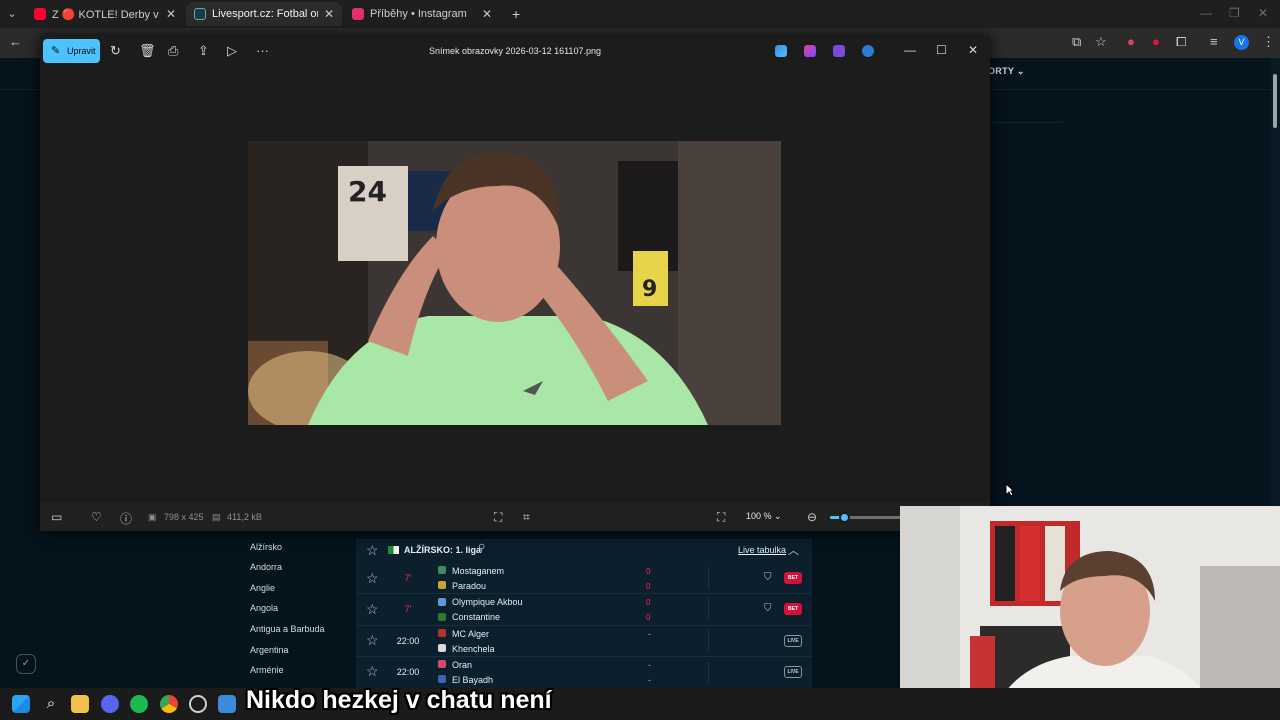 The width and height of the screenshot is (1280, 720). Describe the element at coordinates (810, 51) in the screenshot. I see `clipchamp-icon` at that location.